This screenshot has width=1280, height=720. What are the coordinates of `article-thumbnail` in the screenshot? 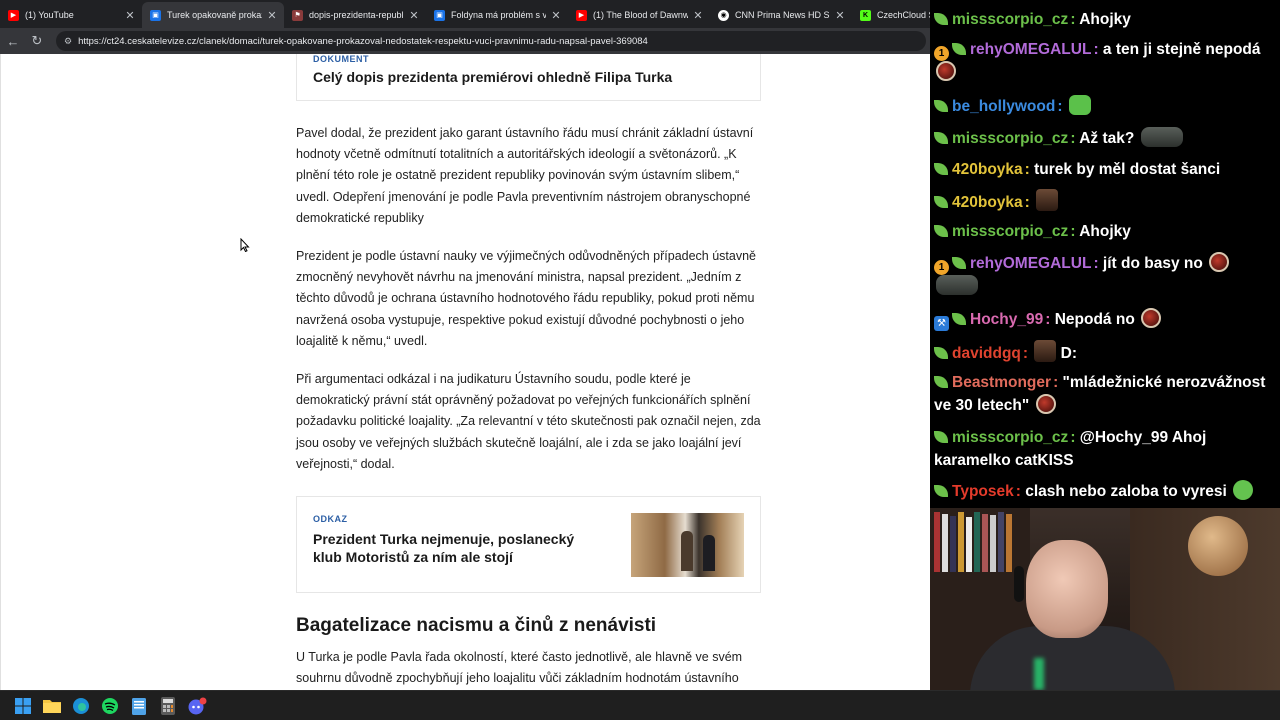 It's located at (687, 545).